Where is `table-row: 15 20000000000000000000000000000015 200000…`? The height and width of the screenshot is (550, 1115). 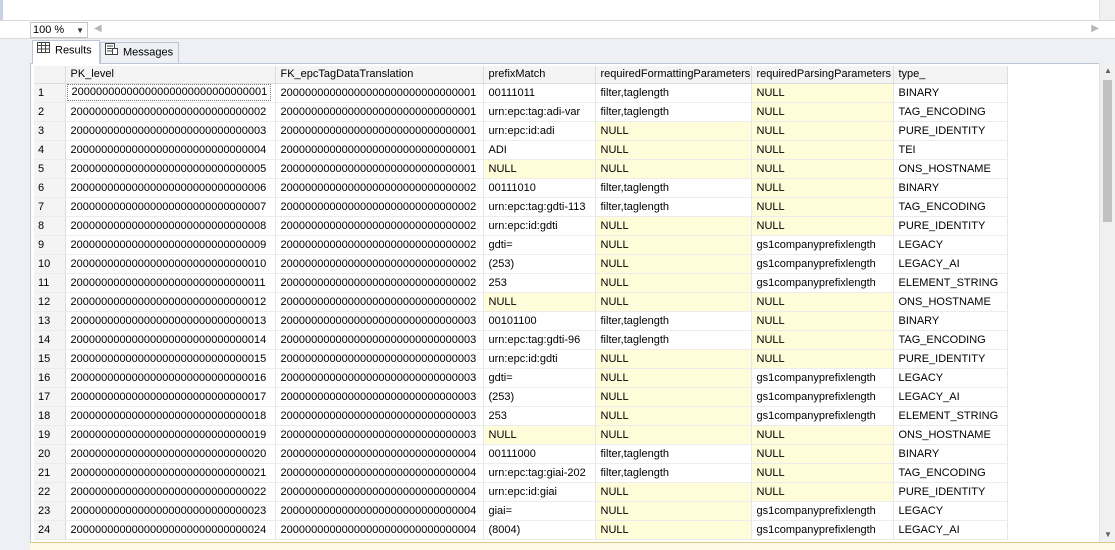 table-row: 15 20000000000000000000000000000015 200000… is located at coordinates (521, 359).